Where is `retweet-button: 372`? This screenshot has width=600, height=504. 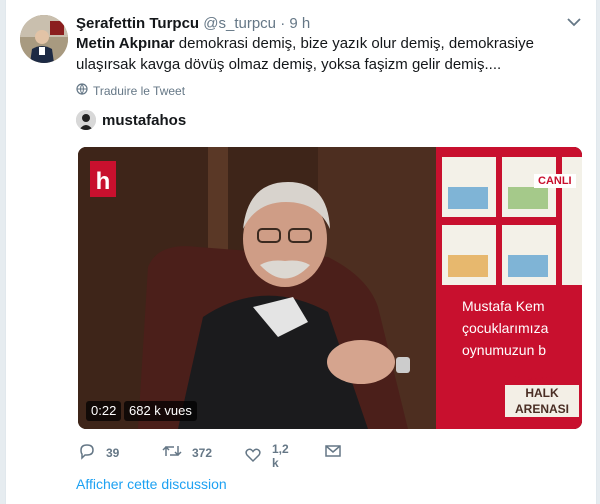 retweet-button: 372 is located at coordinates (187, 452).